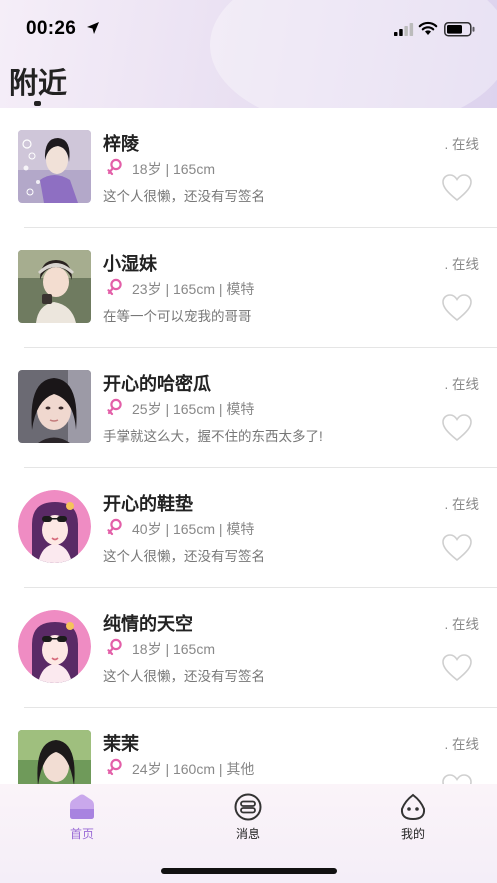 The image size is (497, 883). Describe the element at coordinates (93, 28) in the screenshot. I see `location-arrow-icon` at that location.